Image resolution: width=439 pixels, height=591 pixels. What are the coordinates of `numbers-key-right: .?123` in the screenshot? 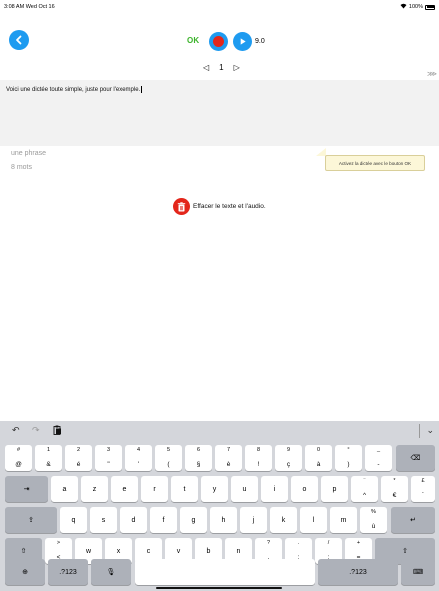 It's located at (358, 572).